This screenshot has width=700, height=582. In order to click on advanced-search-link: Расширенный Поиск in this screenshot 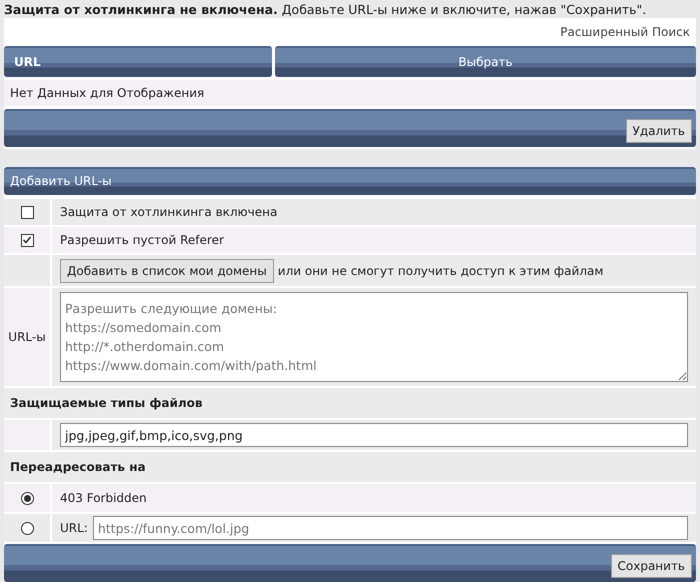, I will do `click(628, 32)`.